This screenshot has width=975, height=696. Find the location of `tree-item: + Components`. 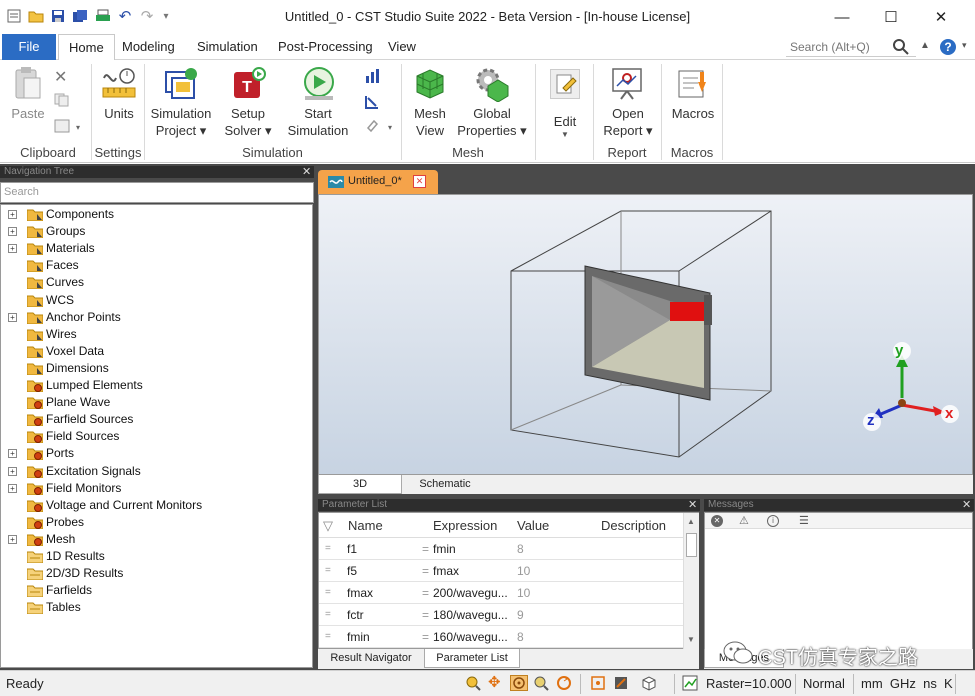

tree-item: + Components is located at coordinates (156, 214).